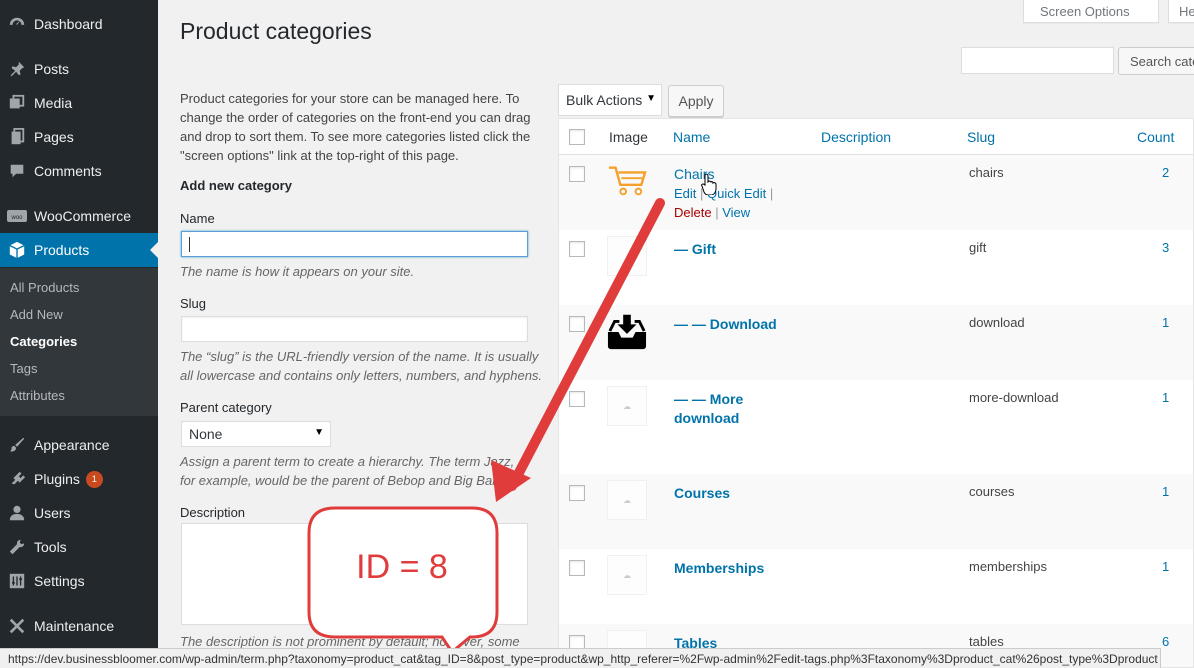 The height and width of the screenshot is (668, 1194). I want to click on column-count: Count, so click(1155, 137).